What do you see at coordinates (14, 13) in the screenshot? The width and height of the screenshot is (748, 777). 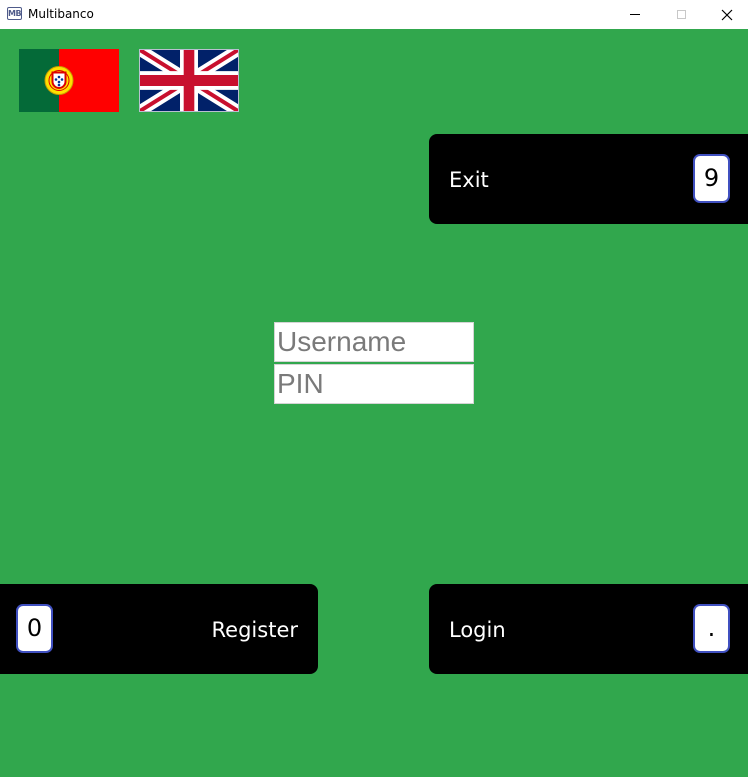 I see `multibanco-app-icon: MB` at bounding box center [14, 13].